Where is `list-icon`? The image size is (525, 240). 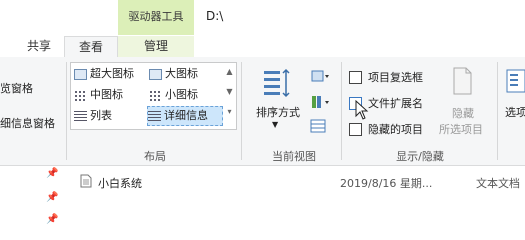 list-icon is located at coordinates (80, 116).